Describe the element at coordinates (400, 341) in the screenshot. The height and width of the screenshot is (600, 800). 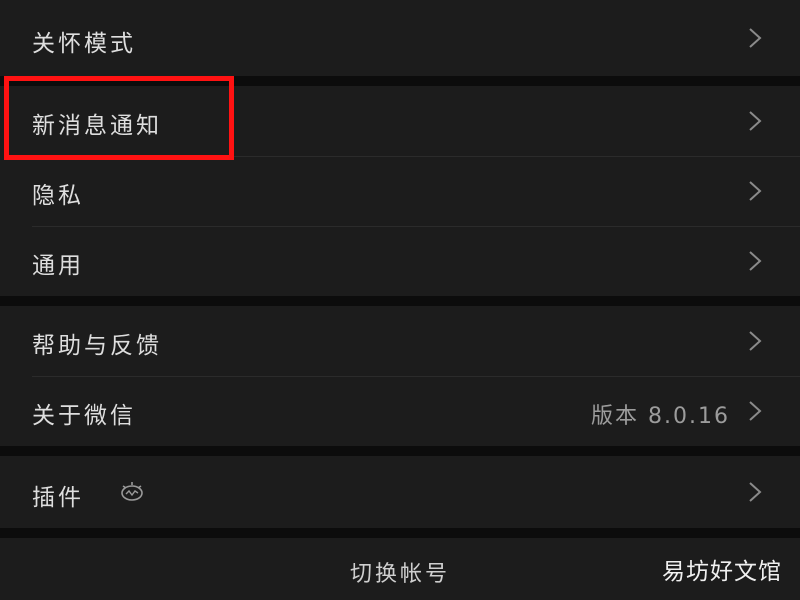
I see `settings-item-help-feedback: 帮助与反馈` at that location.